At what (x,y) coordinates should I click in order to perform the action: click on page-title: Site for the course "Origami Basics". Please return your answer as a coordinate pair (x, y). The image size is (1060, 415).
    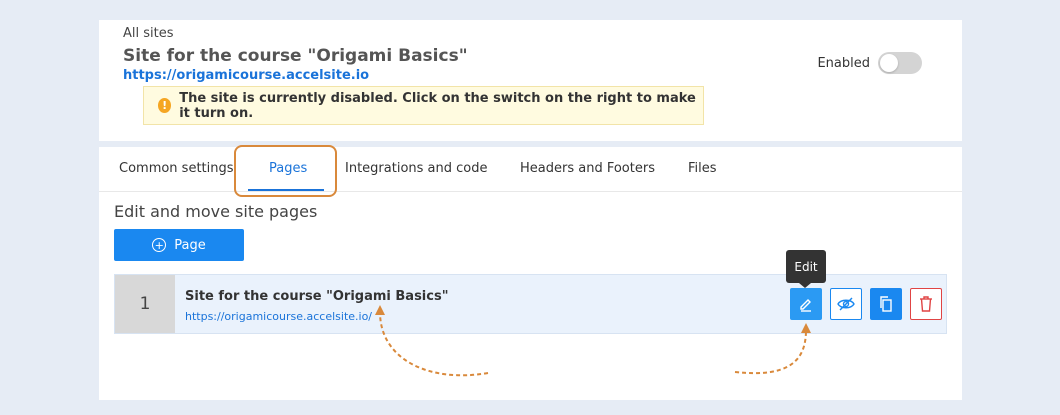
    Looking at the image, I should click on (317, 296).